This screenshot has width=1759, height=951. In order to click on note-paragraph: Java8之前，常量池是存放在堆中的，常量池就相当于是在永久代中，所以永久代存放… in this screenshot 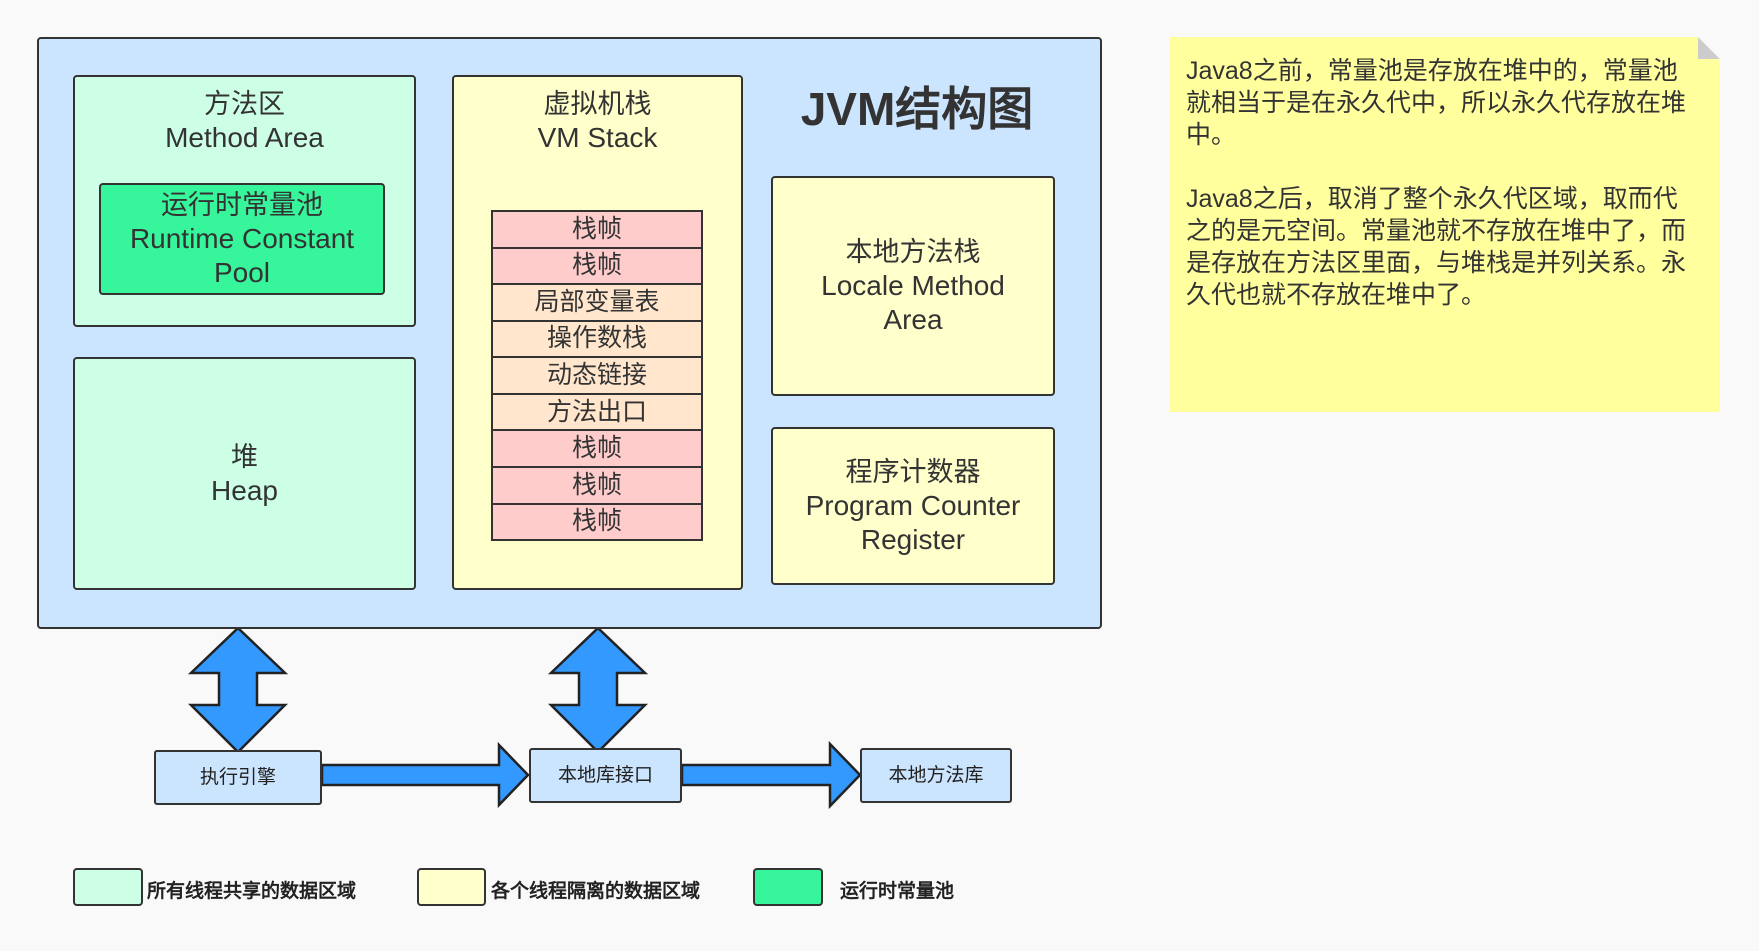, I will do `click(1436, 103)`.